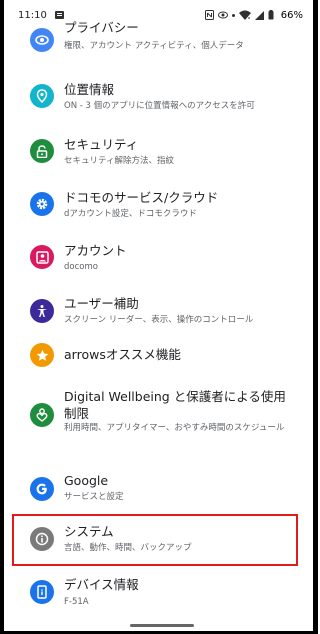 The width and height of the screenshot is (320, 634). What do you see at coordinates (42, 257) in the screenshot?
I see `account-box-icon` at bounding box center [42, 257].